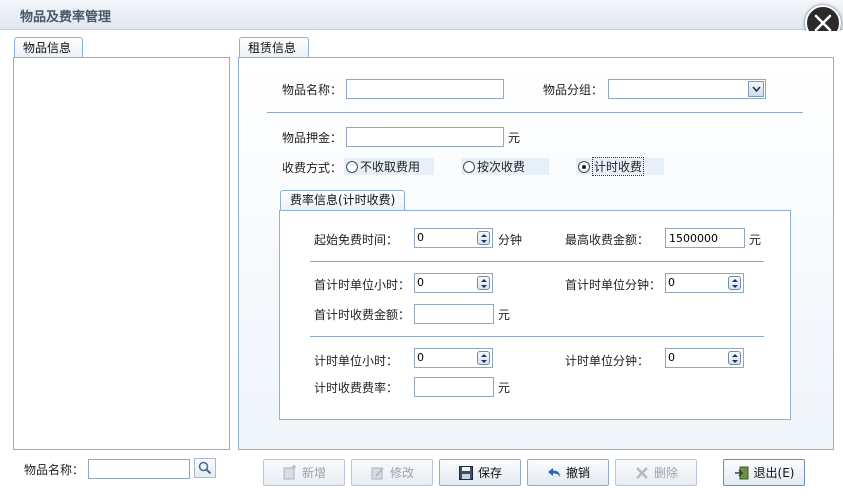 This screenshot has width=843, height=503. Describe the element at coordinates (671, 357) in the screenshot. I see `unit-min-value: 0` at that location.